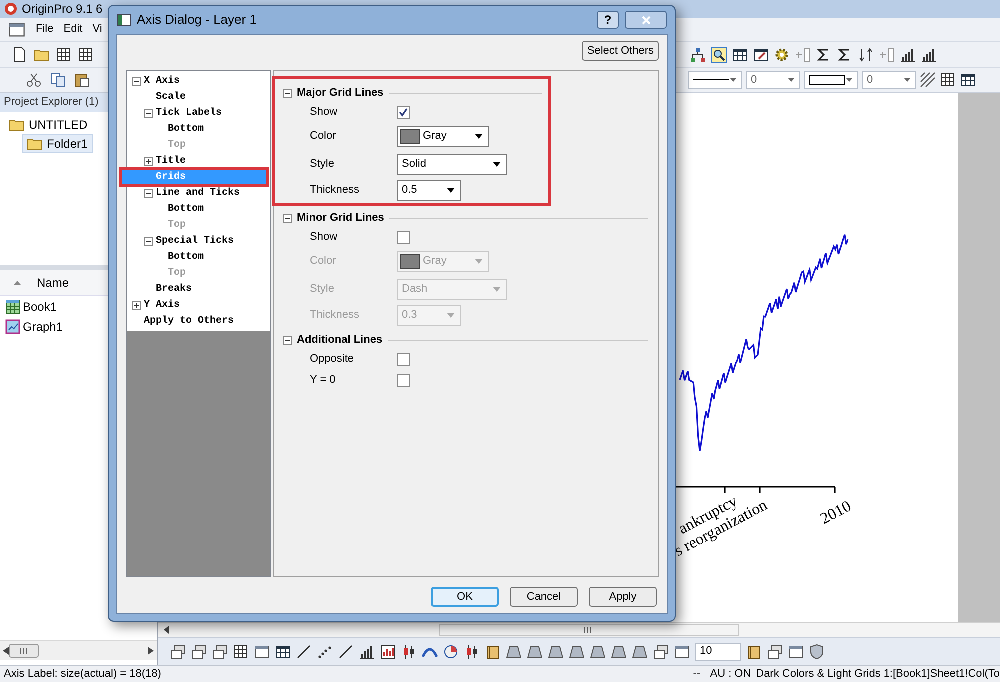 This screenshot has height=682, width=1000. What do you see at coordinates (451, 652) in the screenshot?
I see `pie-chart-icon` at bounding box center [451, 652].